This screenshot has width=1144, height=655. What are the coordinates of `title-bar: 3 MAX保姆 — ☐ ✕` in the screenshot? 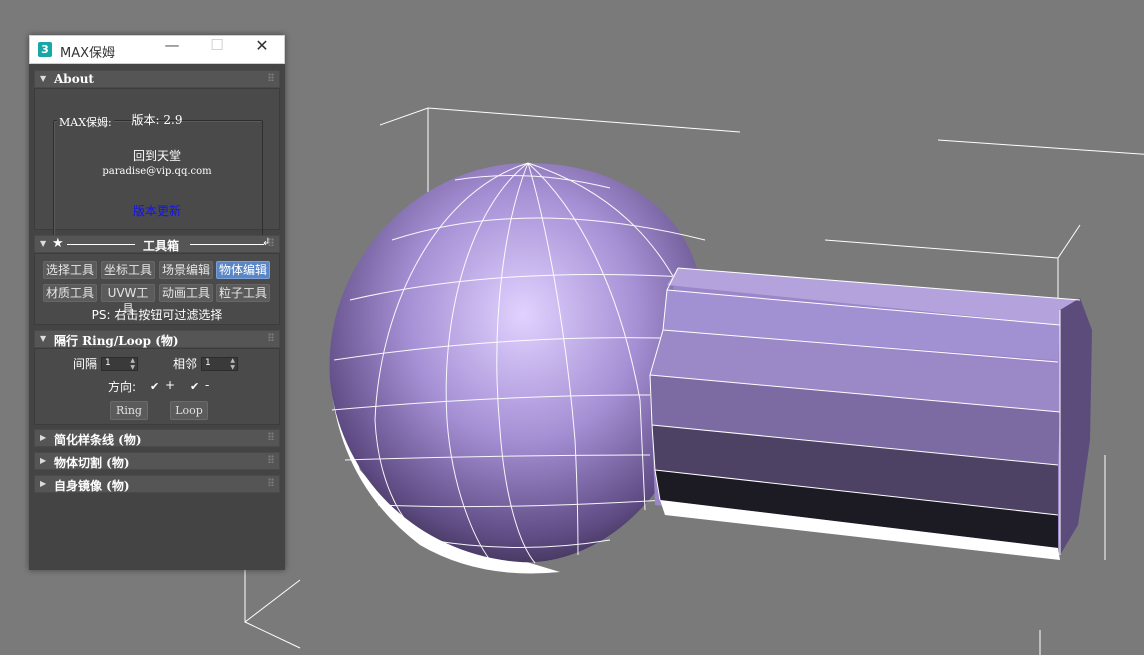 It's located at (157, 49).